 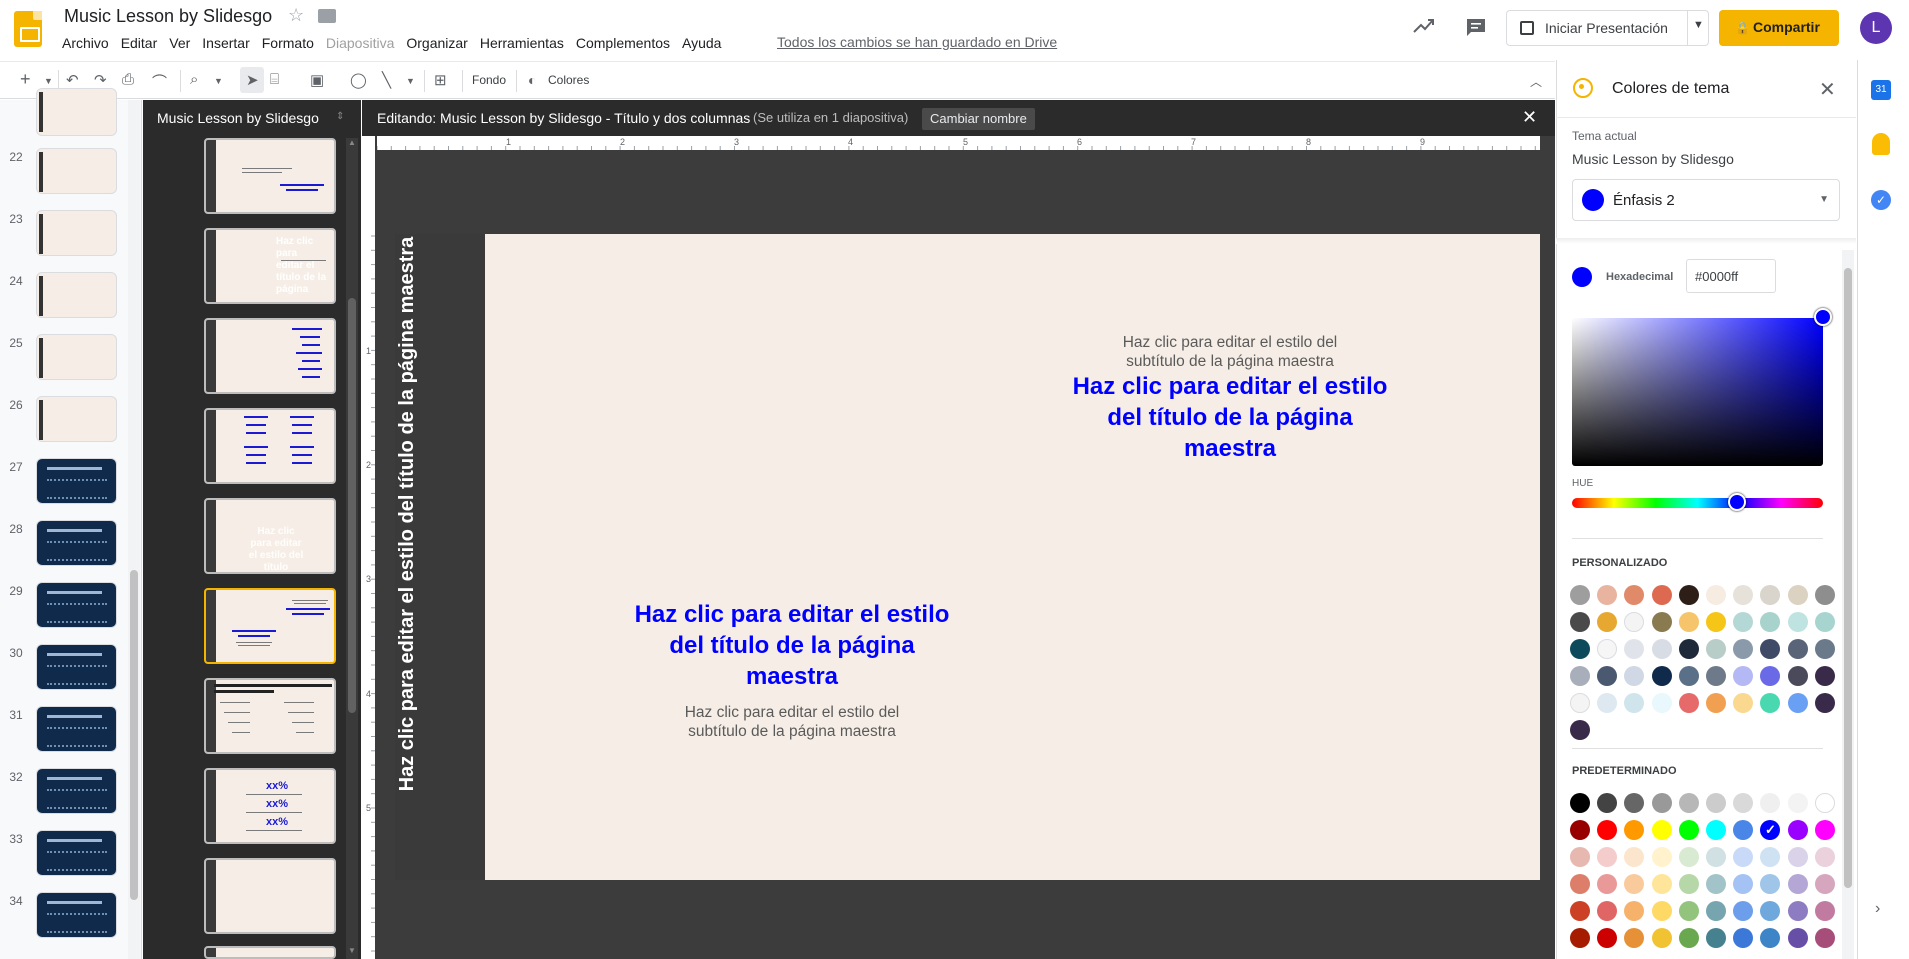 What do you see at coordinates (532, 80) in the screenshot?
I see `palette-icon: ◐` at bounding box center [532, 80].